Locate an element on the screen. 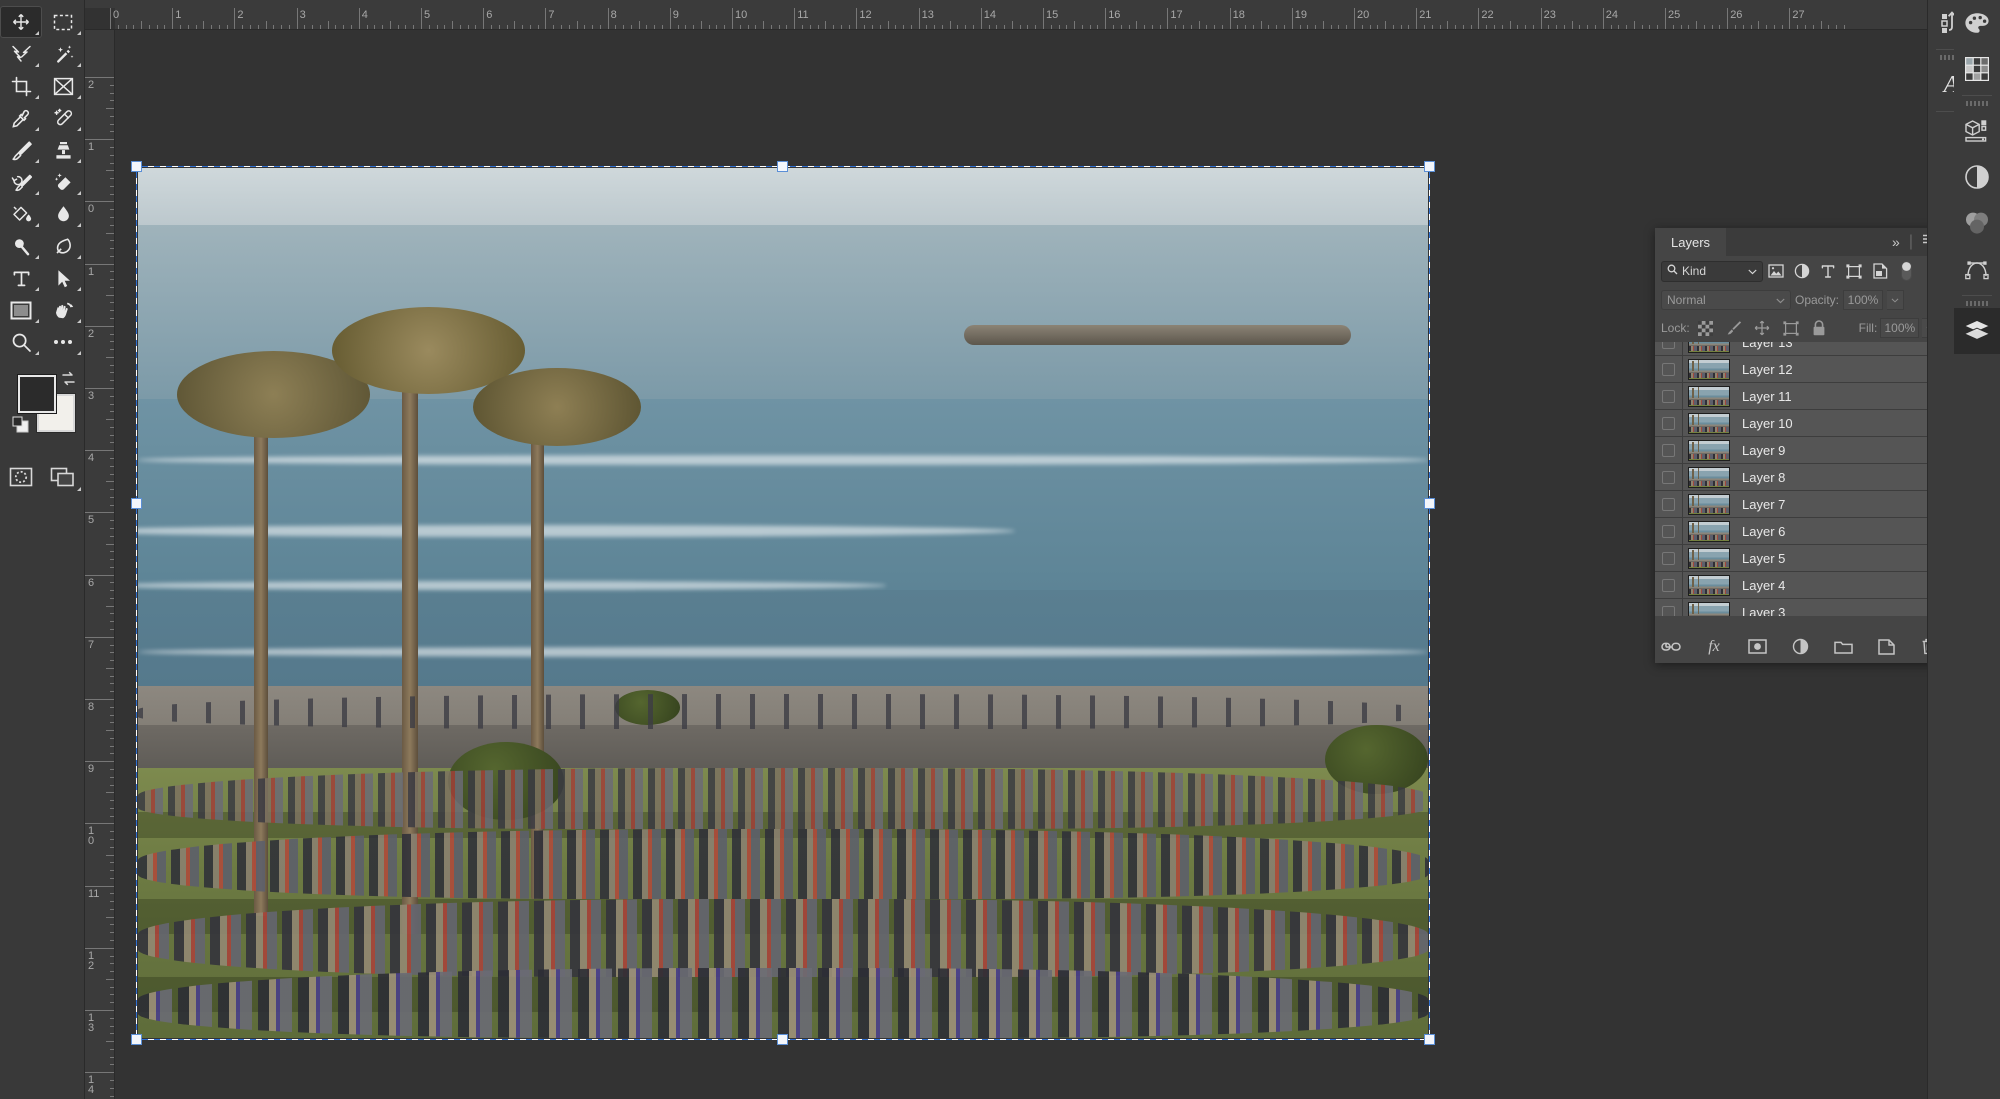 The width and height of the screenshot is (2000, 1099). color-palette-icon is located at coordinates (1977, 23).